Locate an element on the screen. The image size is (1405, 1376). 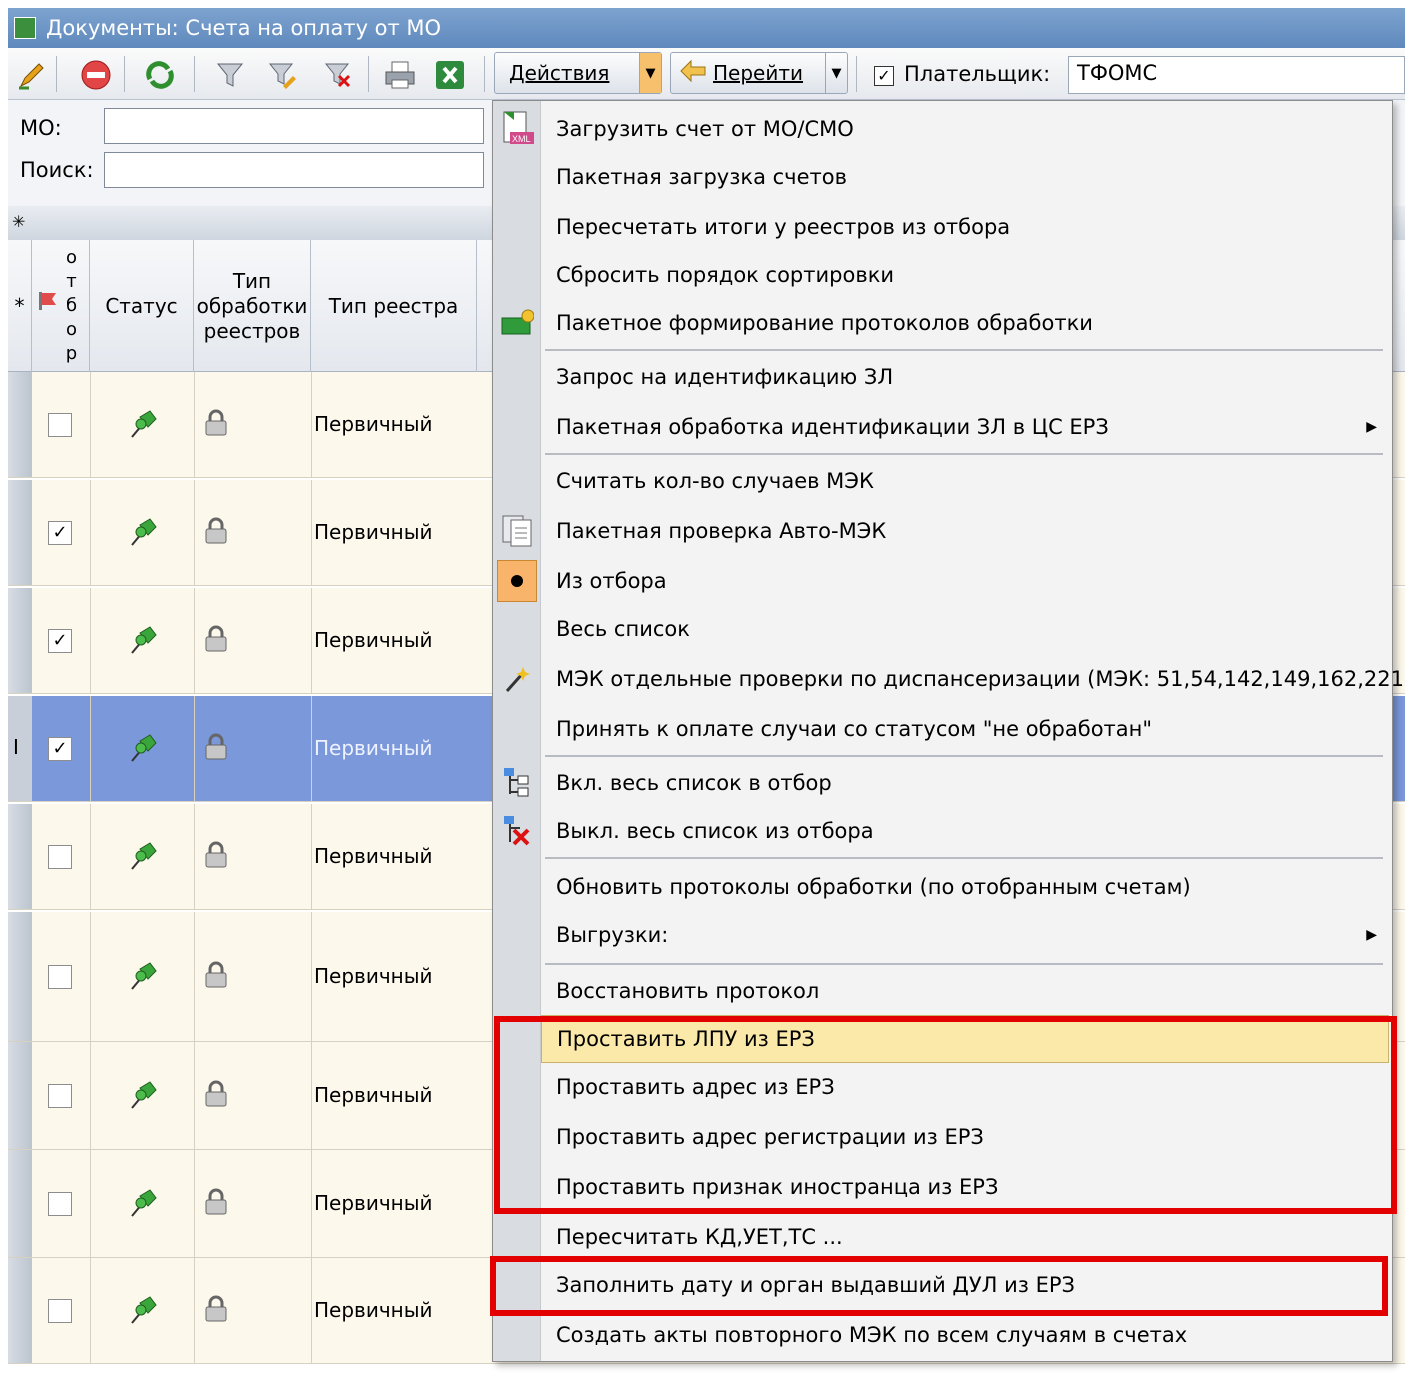
column-filter: о т б о р is located at coordinates (61, 306).